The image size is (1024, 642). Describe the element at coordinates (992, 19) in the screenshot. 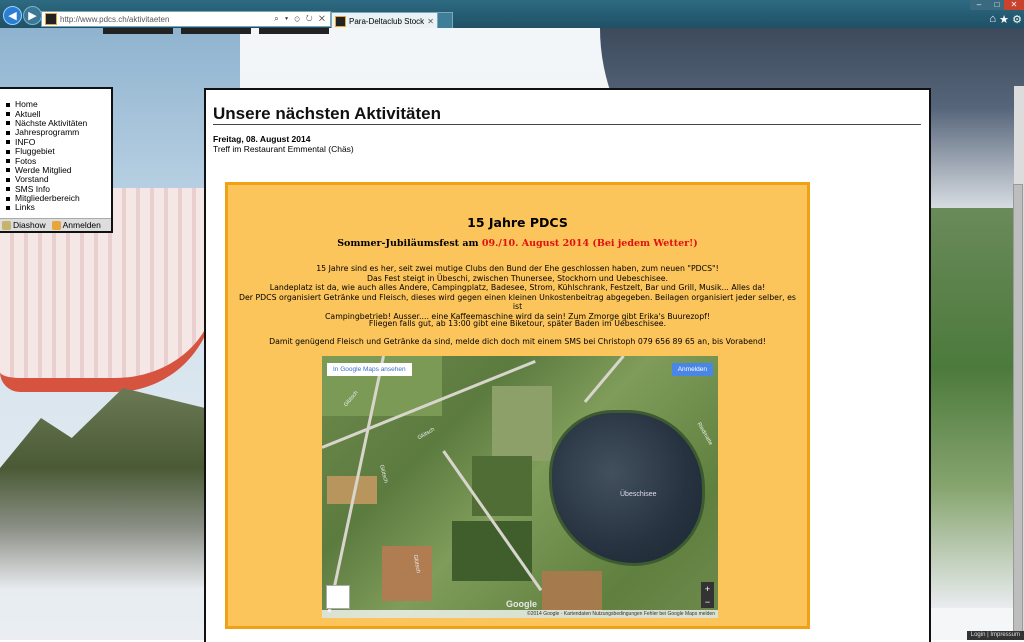

I see `home-icon: ⌂` at that location.